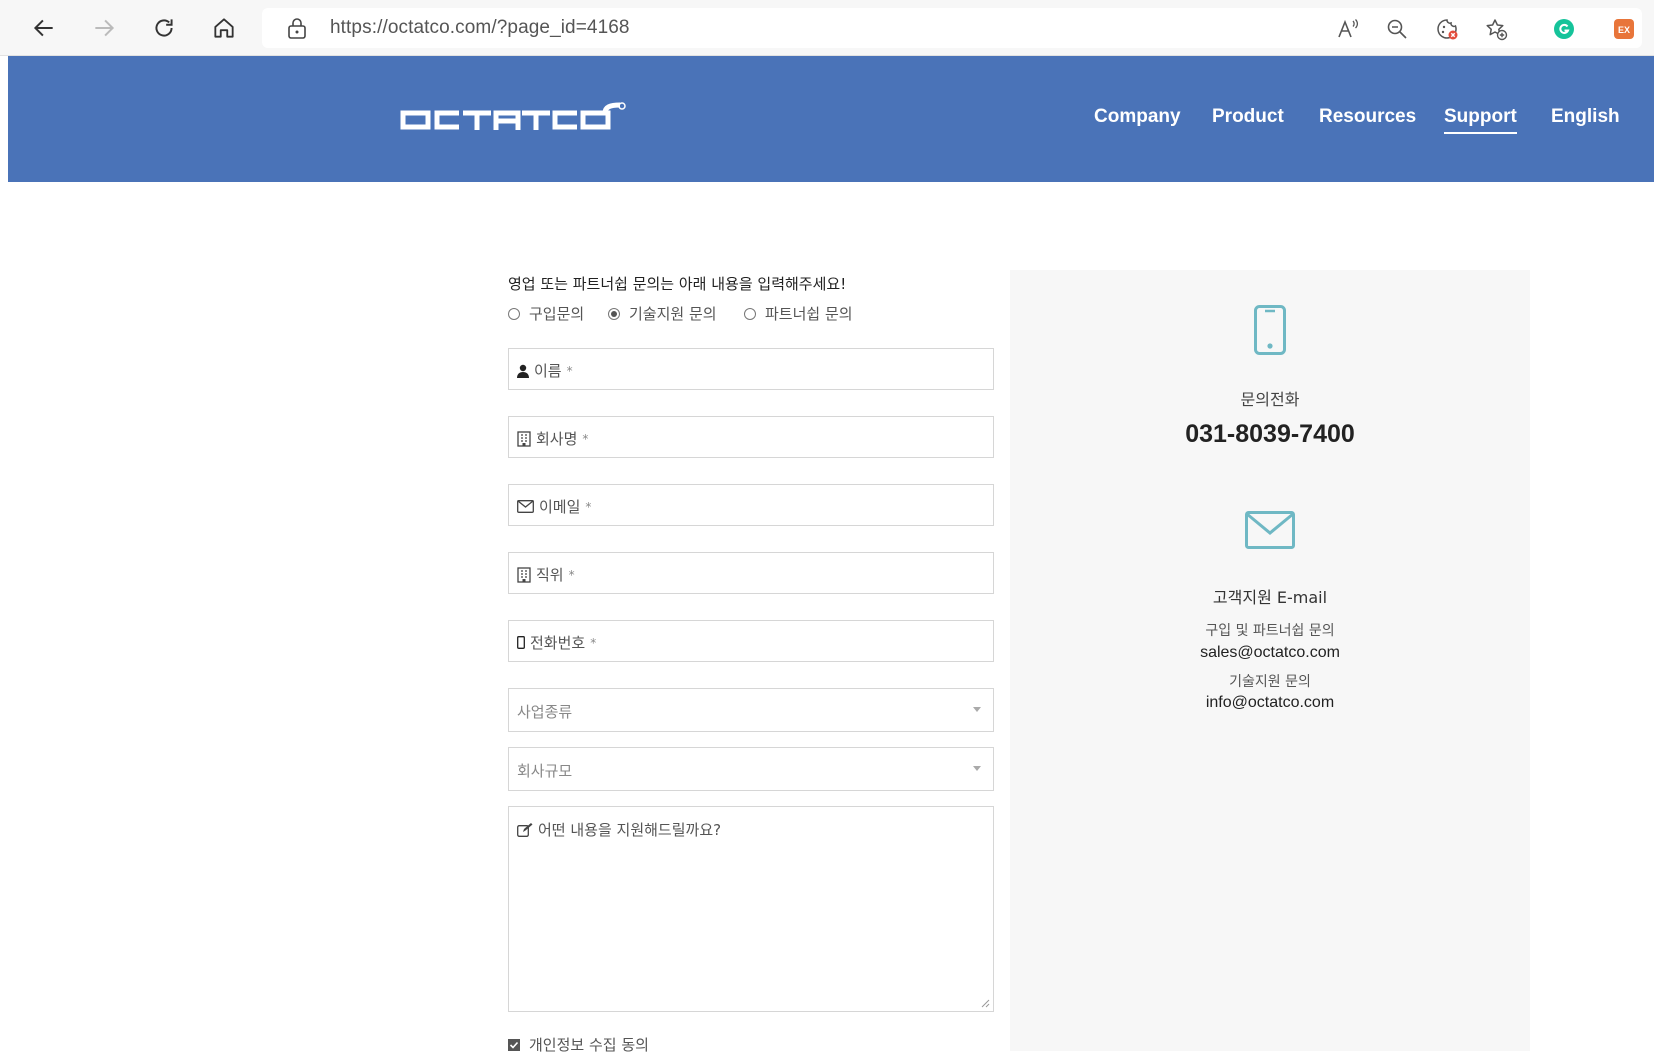 This screenshot has height=1055, width=1654. What do you see at coordinates (1270, 597) in the screenshot?
I see `email-title: 고객지원 E-mail` at bounding box center [1270, 597].